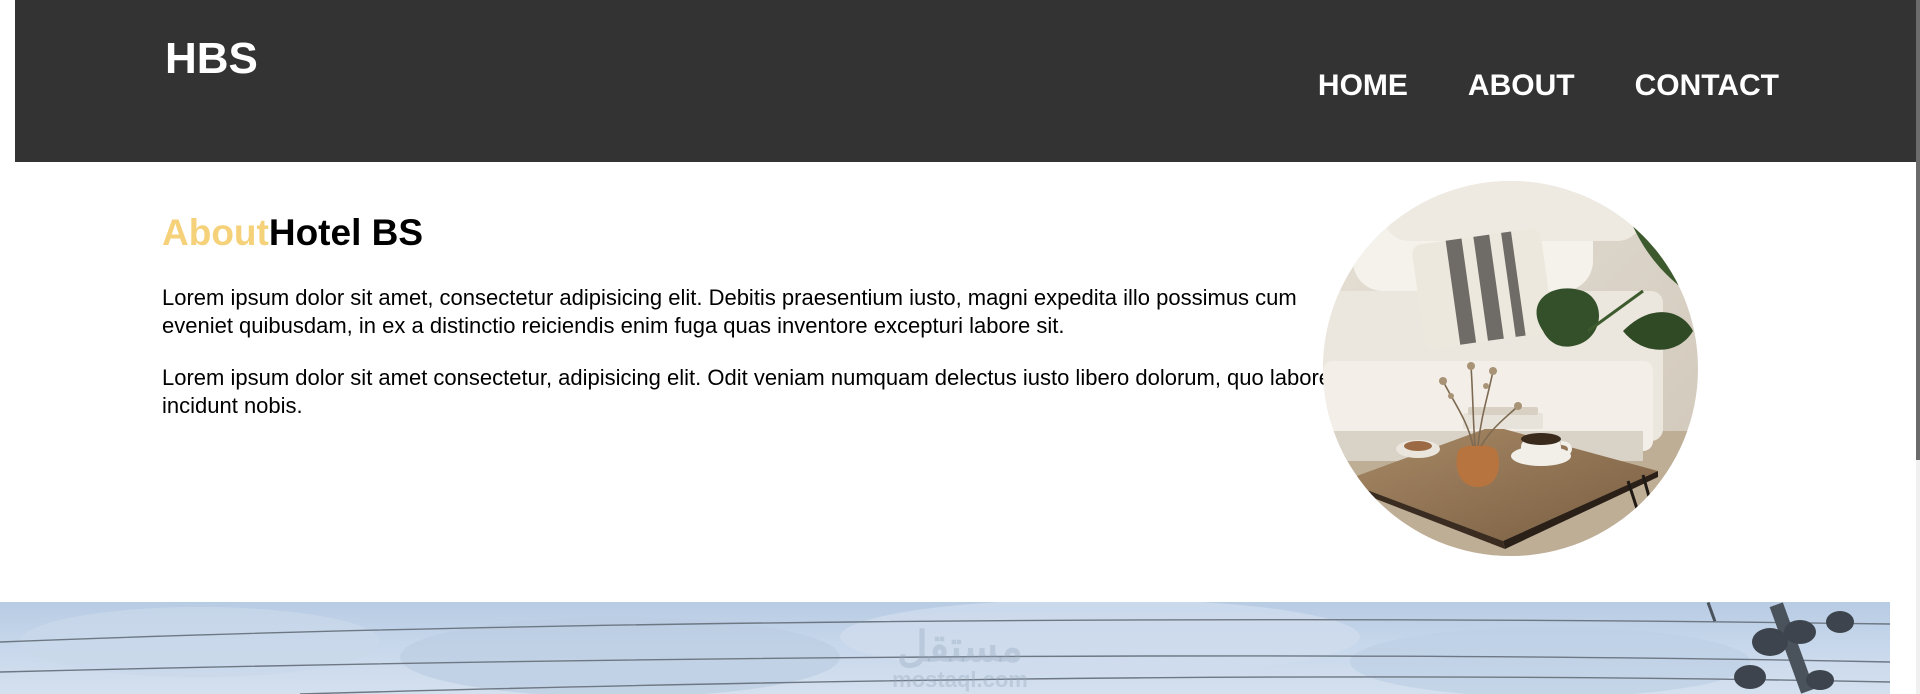 The image size is (1920, 694). I want to click on page-scrollbar, so click(1918, 347).